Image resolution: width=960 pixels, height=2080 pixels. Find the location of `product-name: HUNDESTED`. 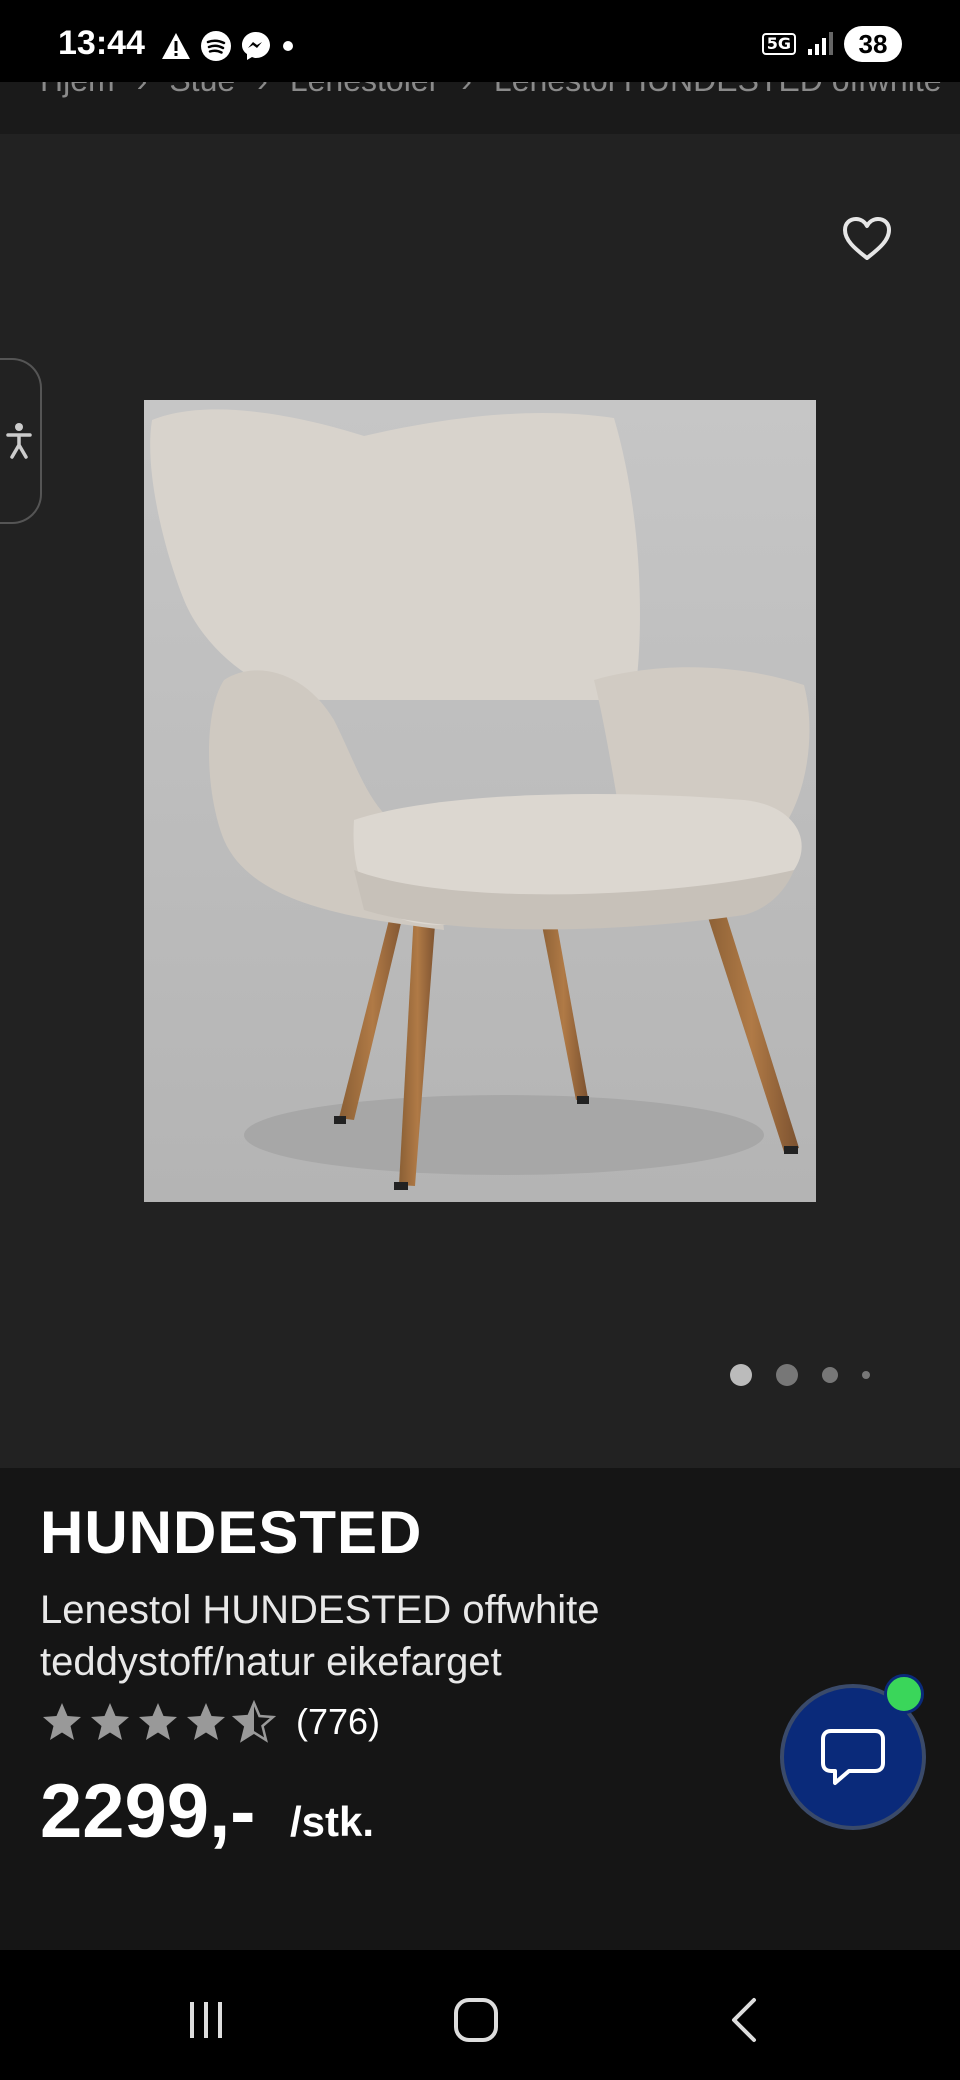

product-name: HUNDESTED is located at coordinates (231, 1532).